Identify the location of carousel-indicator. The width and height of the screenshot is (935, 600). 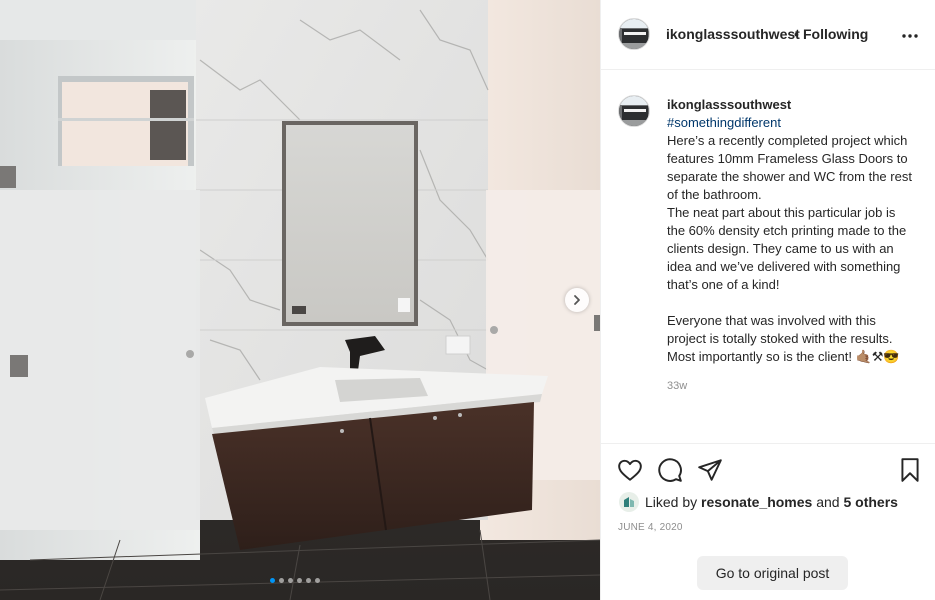
(295, 580).